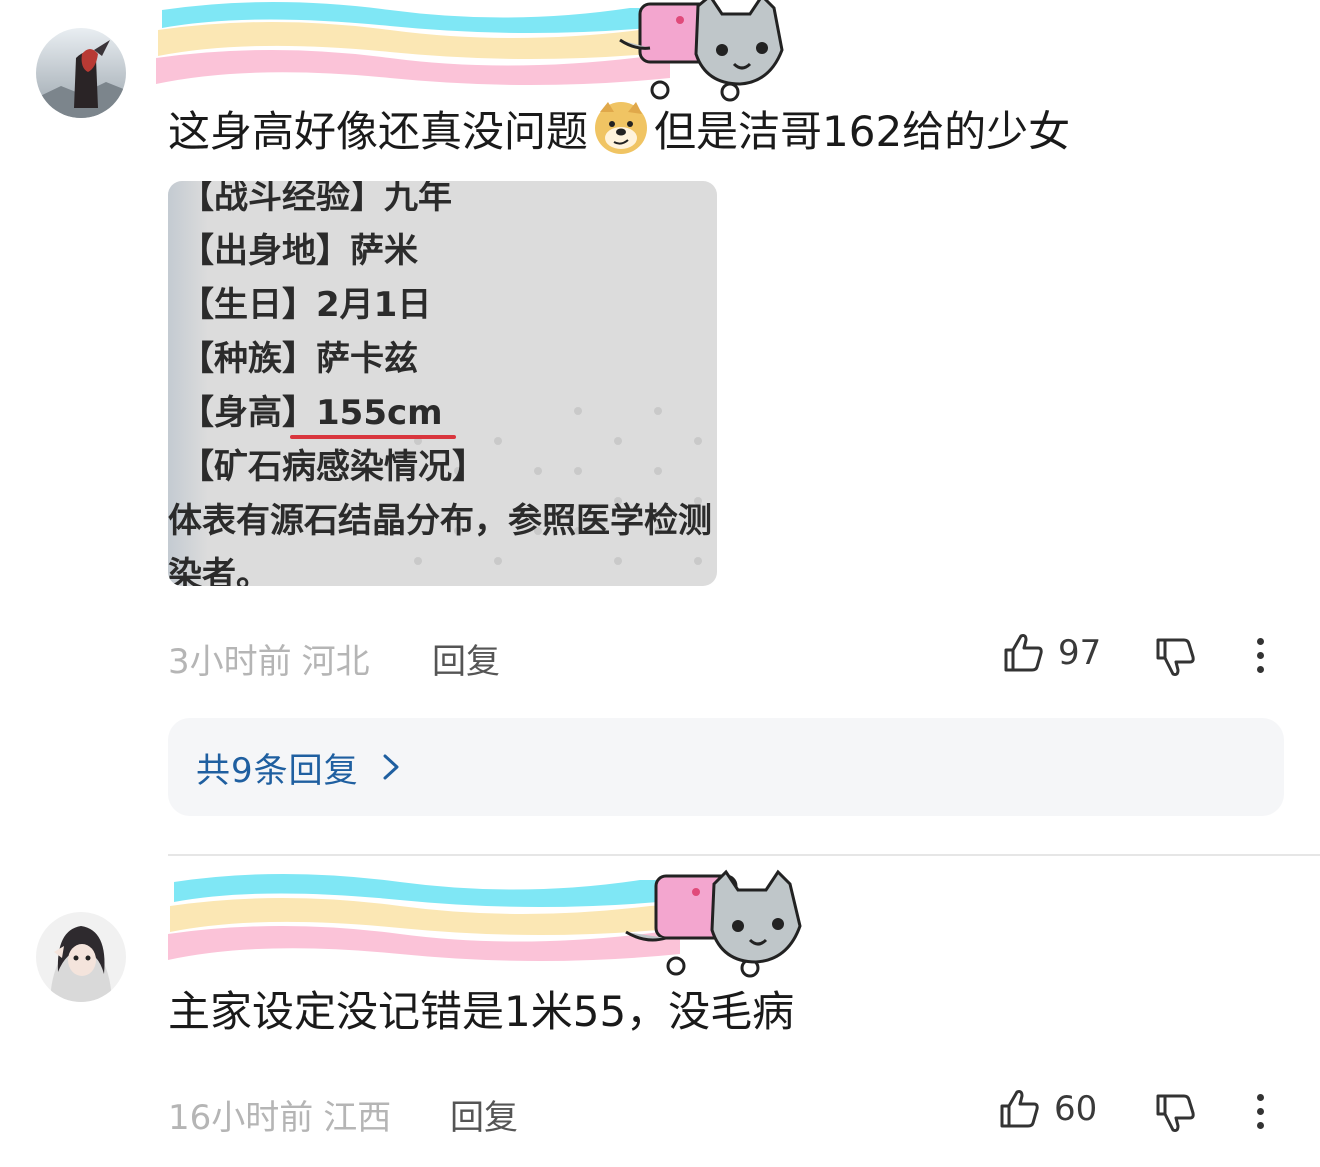 This screenshot has height=1167, width=1320. I want to click on comment-text-part: 但是洁哥162给的少女, so click(862, 131).